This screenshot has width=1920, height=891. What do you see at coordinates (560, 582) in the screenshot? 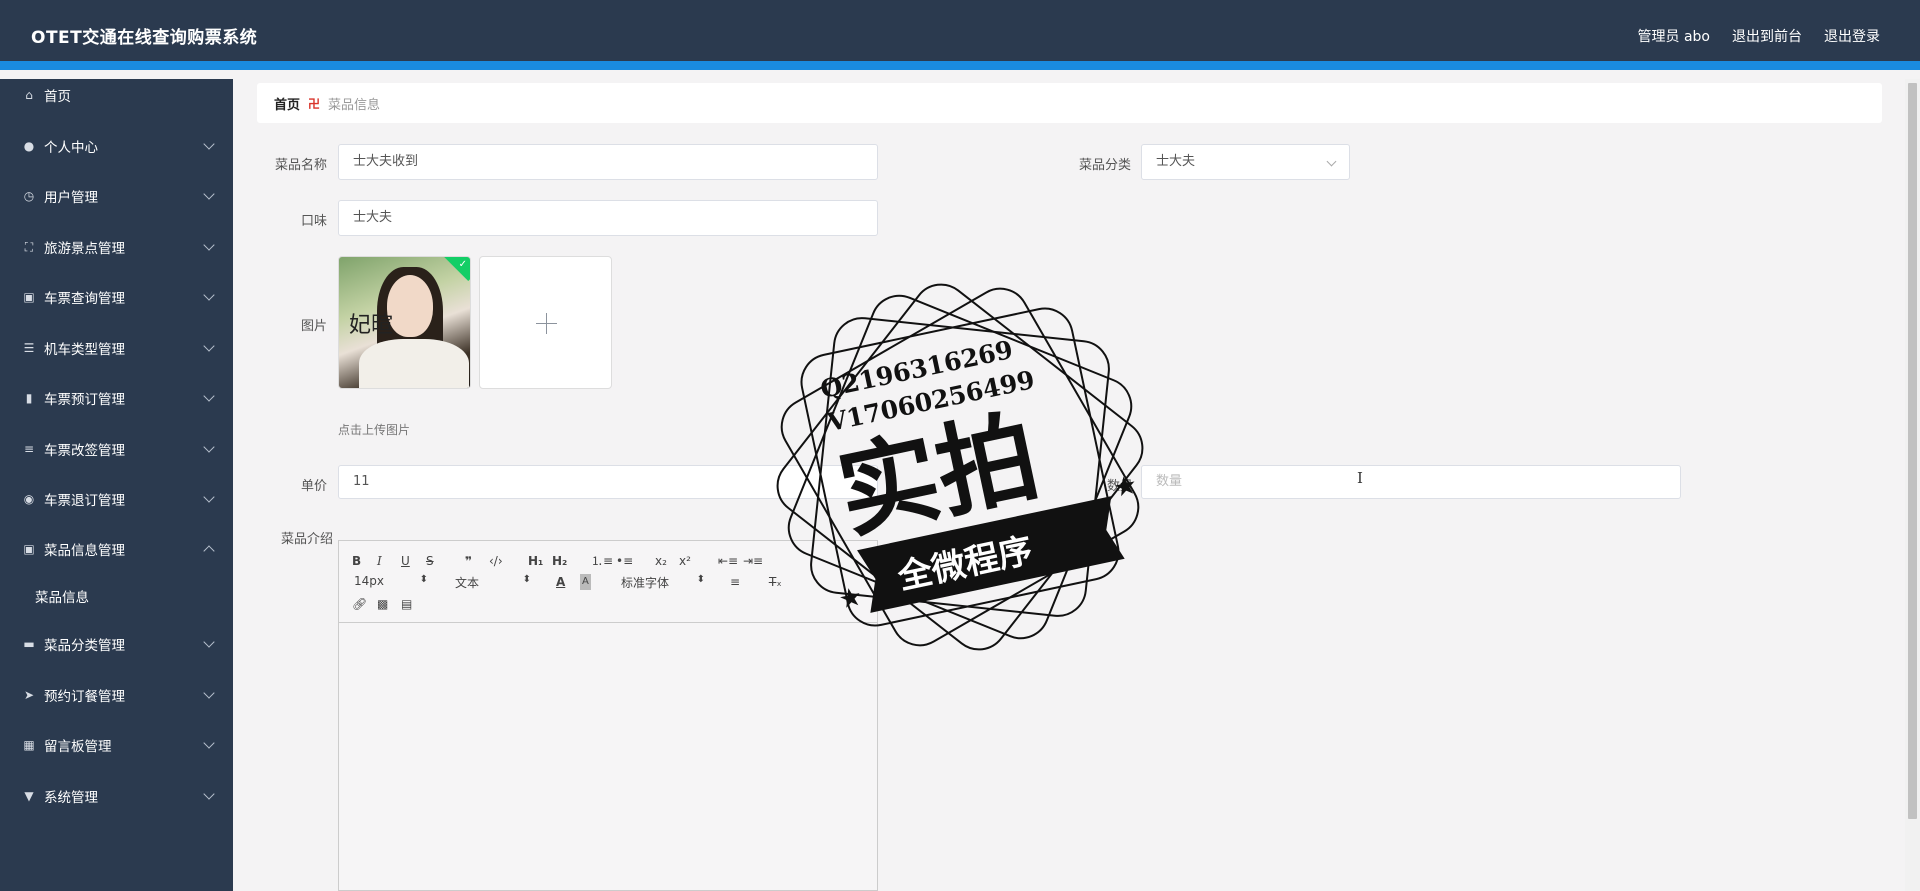
I see `font-color-icon: A` at bounding box center [560, 582].